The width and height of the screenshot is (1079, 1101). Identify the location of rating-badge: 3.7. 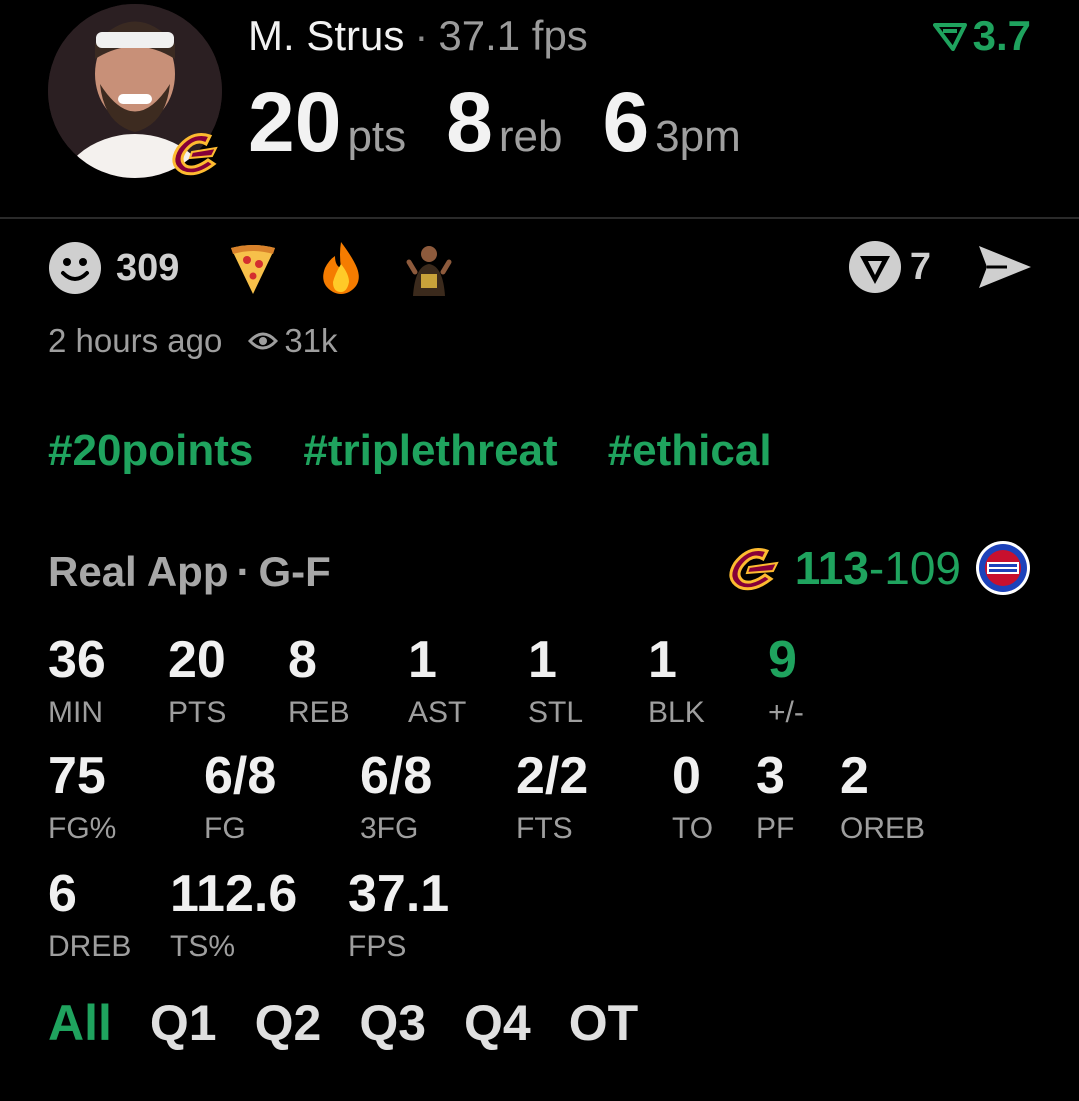
(981, 36).